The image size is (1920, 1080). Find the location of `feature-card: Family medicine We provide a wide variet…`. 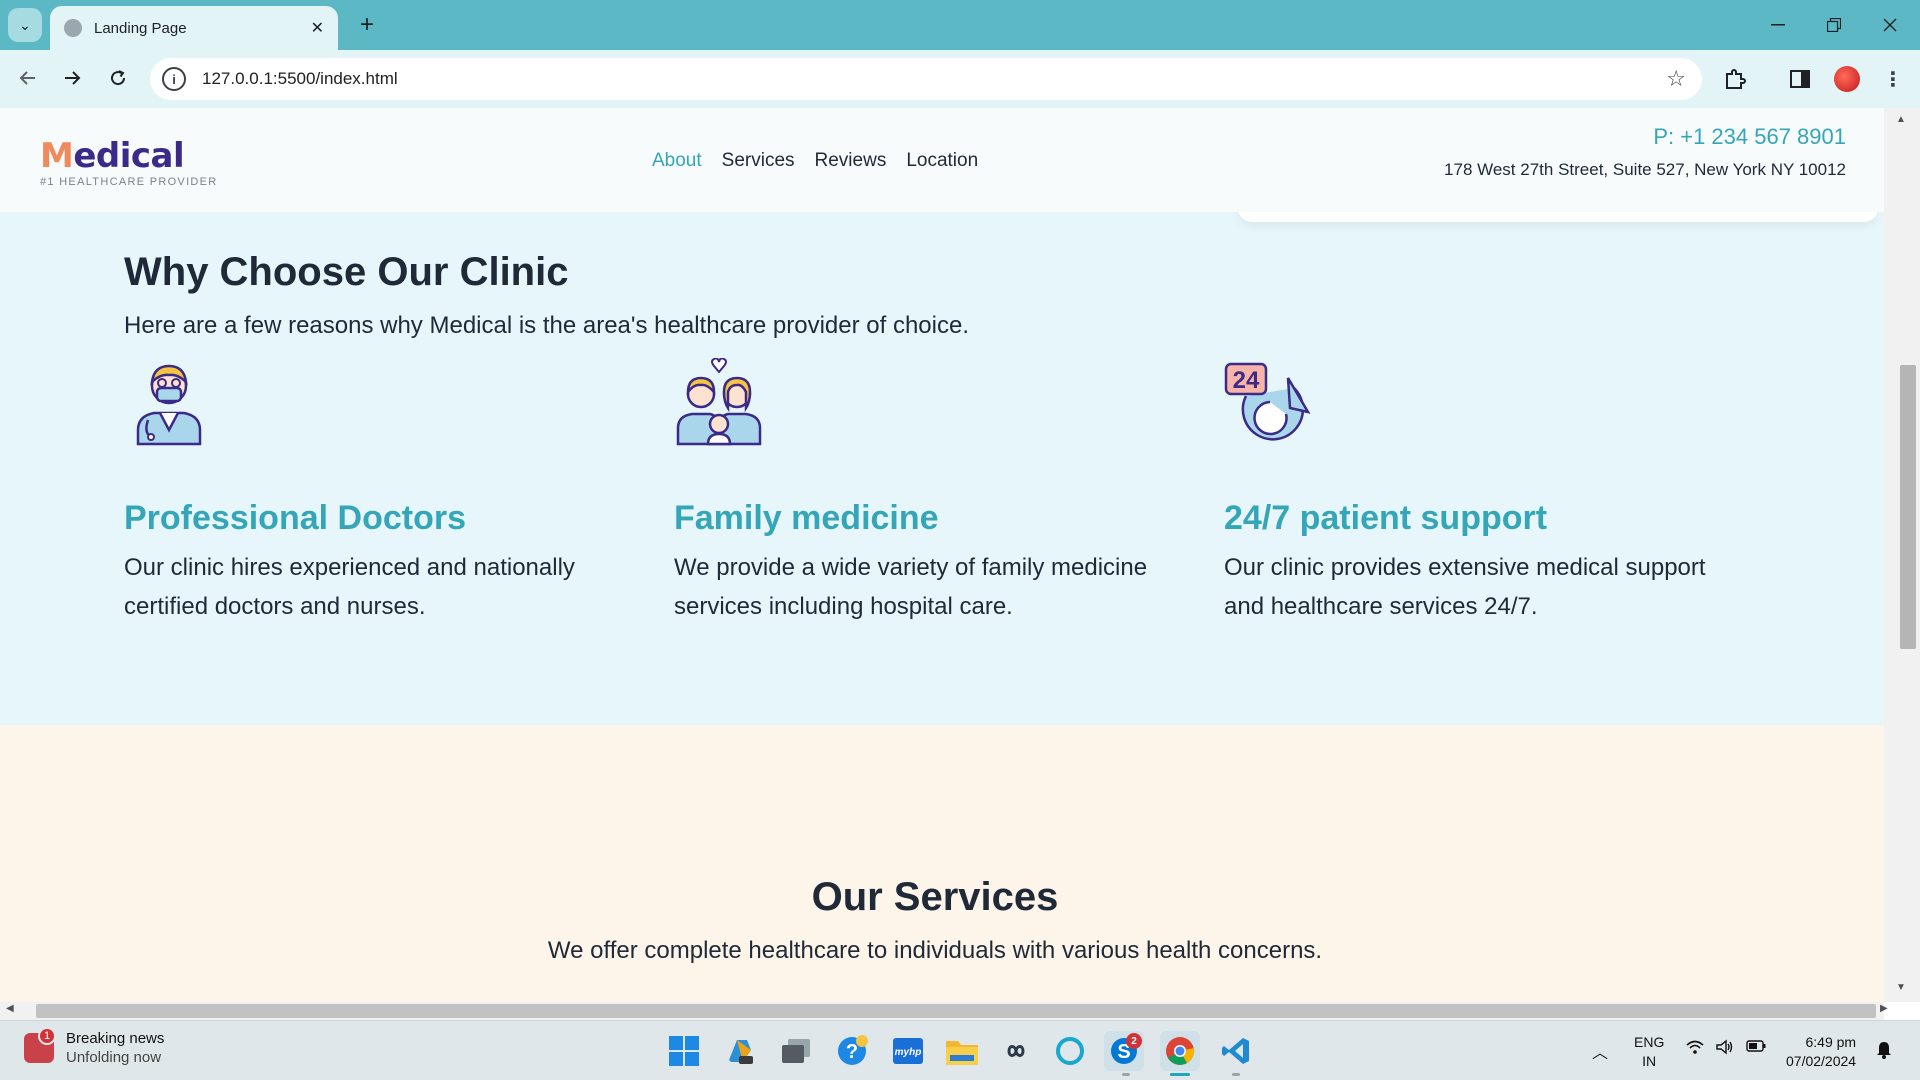

feature-card: Family medicine We provide a wide variet… is located at coordinates (934, 491).